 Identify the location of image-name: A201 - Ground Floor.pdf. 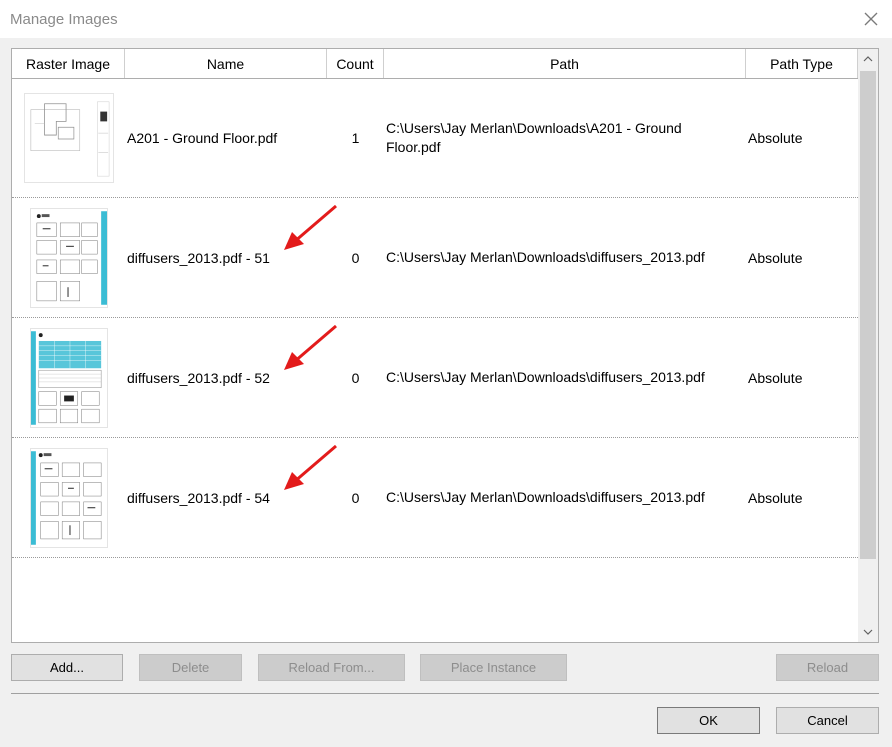
(202, 138).